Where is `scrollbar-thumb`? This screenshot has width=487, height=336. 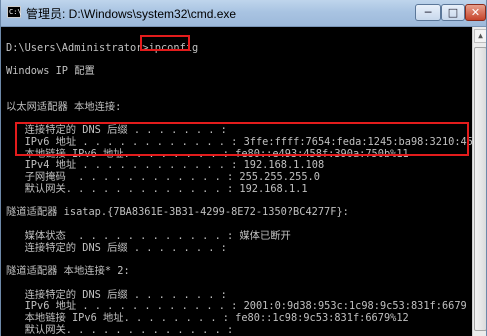 scrollbar-thumb is located at coordinates (480, 189).